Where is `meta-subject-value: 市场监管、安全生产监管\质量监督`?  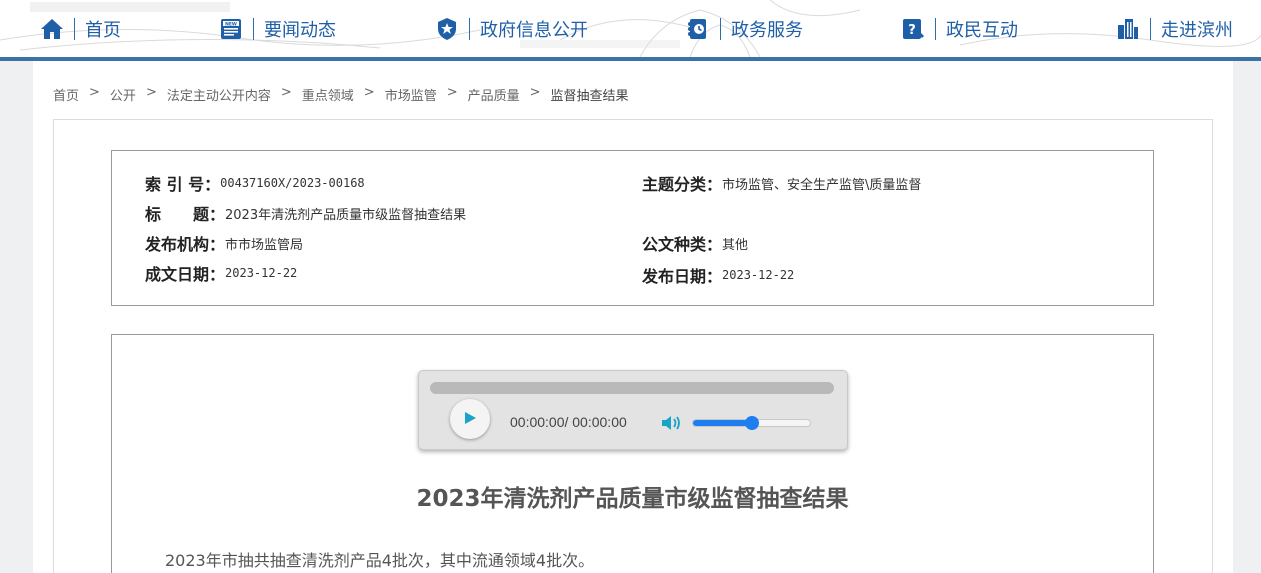
meta-subject-value: 市场监管、安全生产监管\质量监督 is located at coordinates (822, 185).